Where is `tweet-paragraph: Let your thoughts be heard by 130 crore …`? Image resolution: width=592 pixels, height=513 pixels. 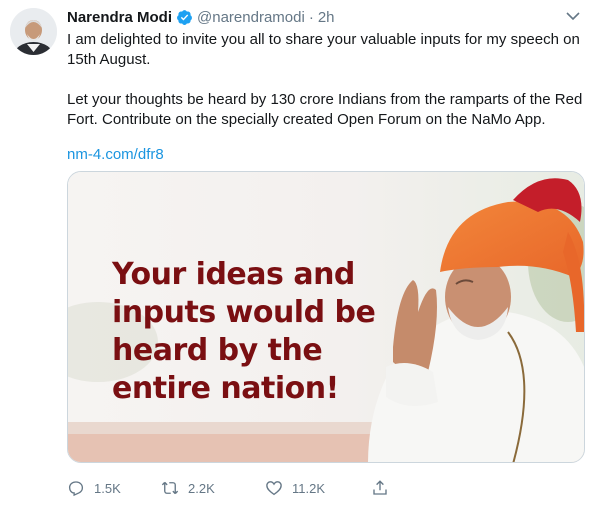 tweet-paragraph: Let your thoughts be heard by 130 crore … is located at coordinates (325, 109).